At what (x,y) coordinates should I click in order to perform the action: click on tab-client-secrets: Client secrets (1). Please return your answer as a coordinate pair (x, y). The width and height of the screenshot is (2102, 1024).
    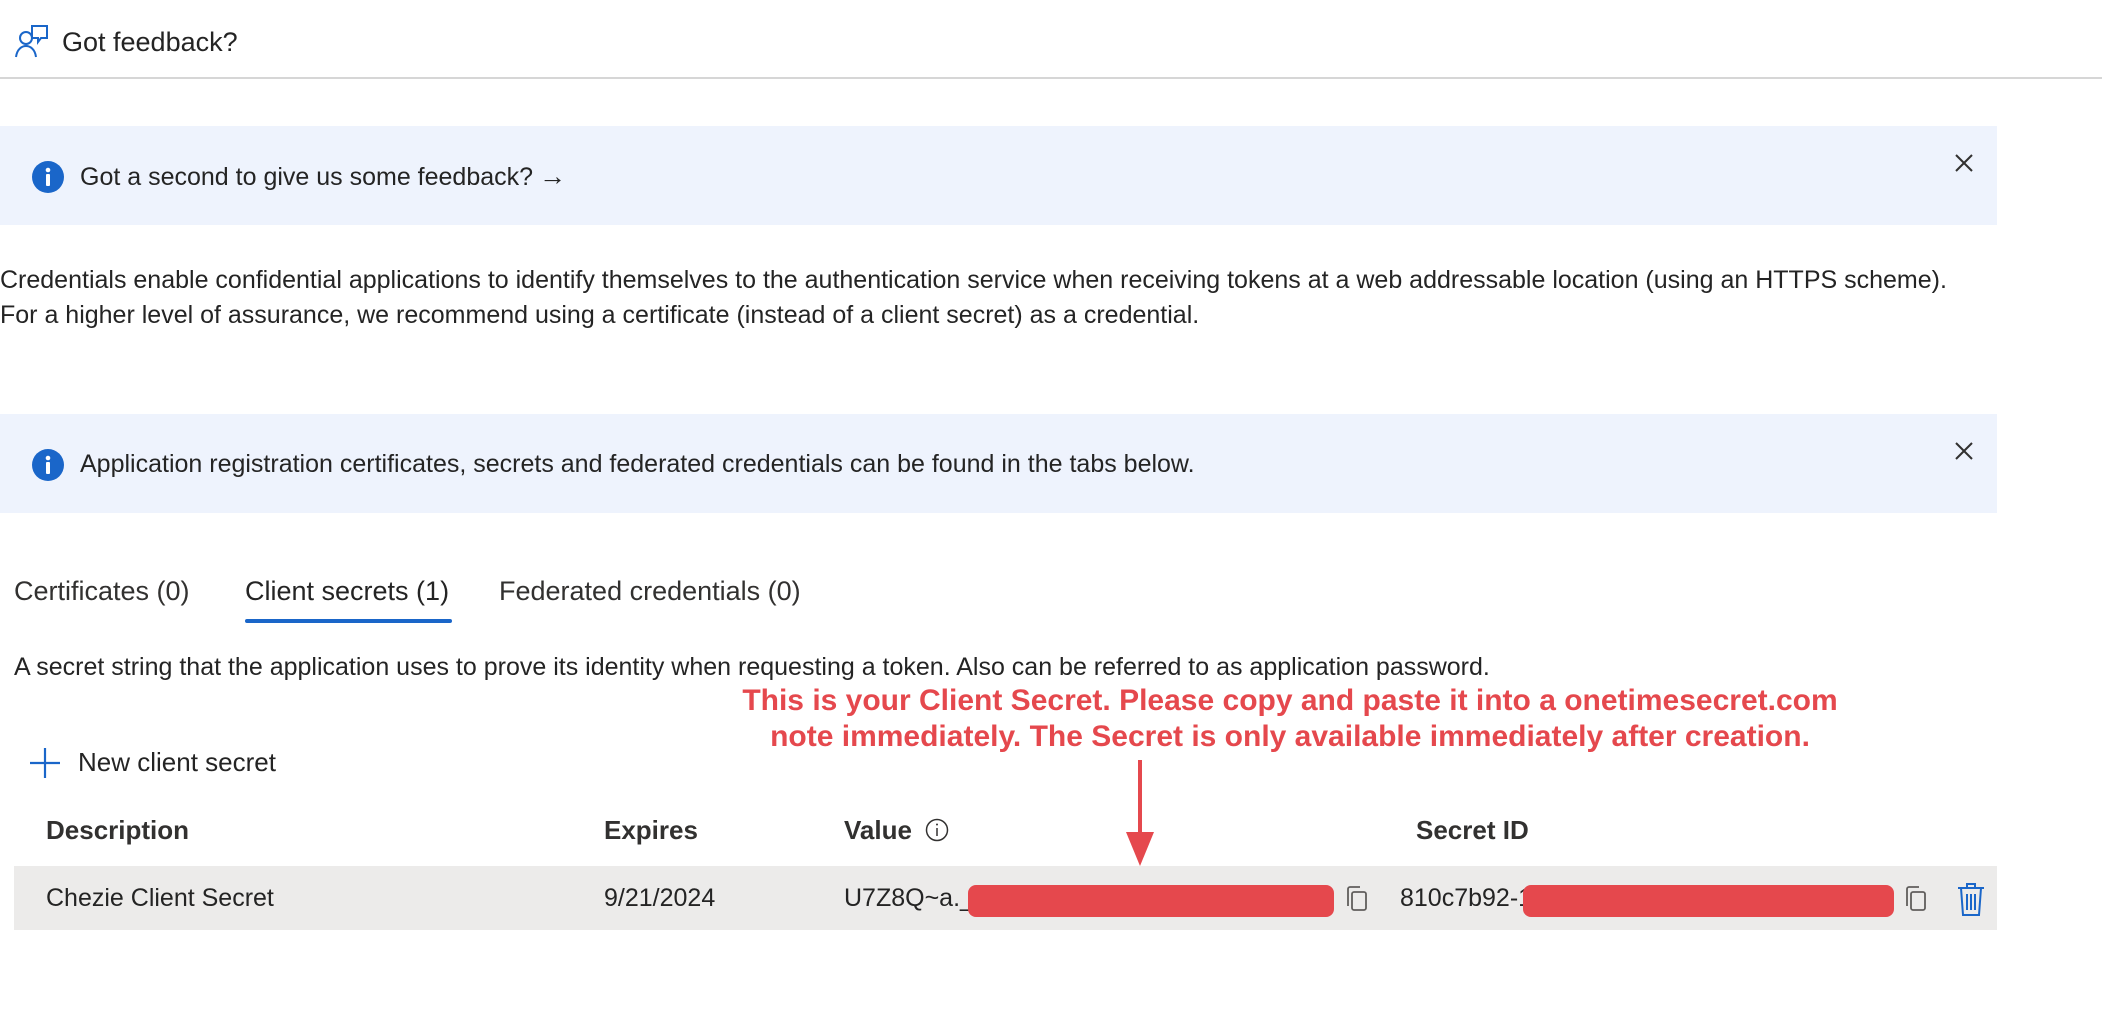
    Looking at the image, I should click on (347, 591).